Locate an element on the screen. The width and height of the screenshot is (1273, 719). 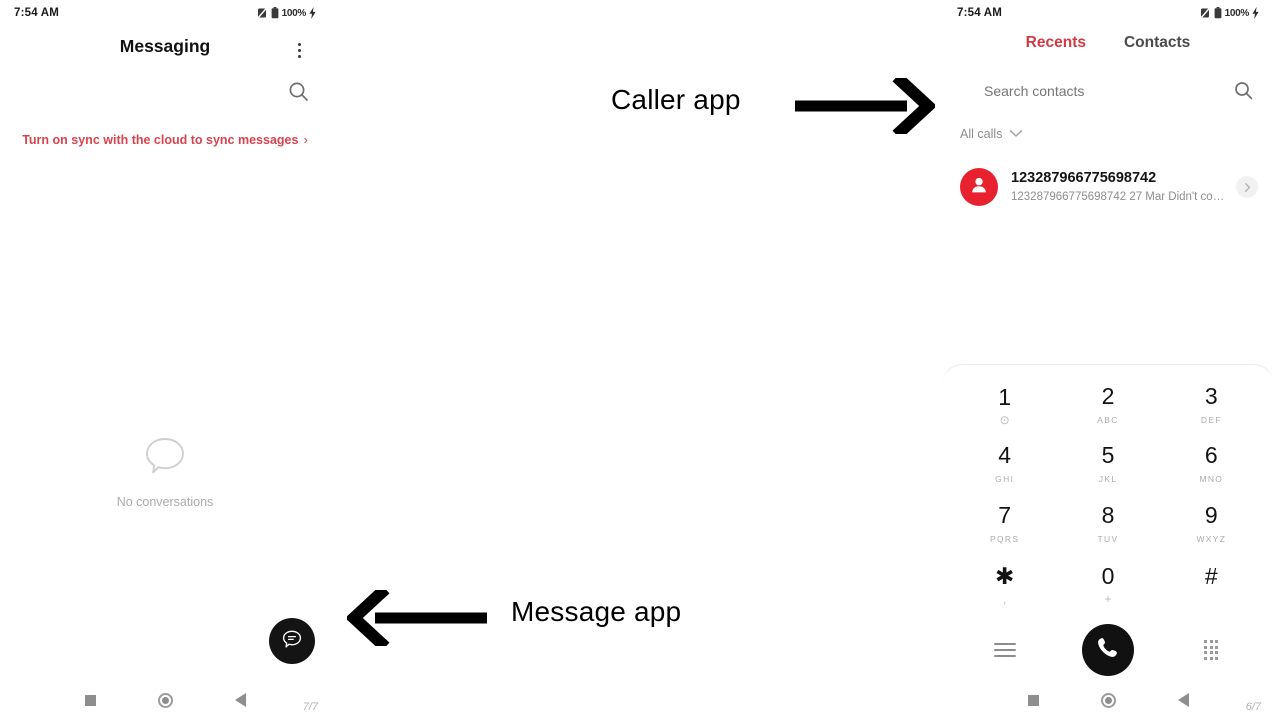
status-bar-right: 7:54 AM 100% is located at coordinates (1108, 13).